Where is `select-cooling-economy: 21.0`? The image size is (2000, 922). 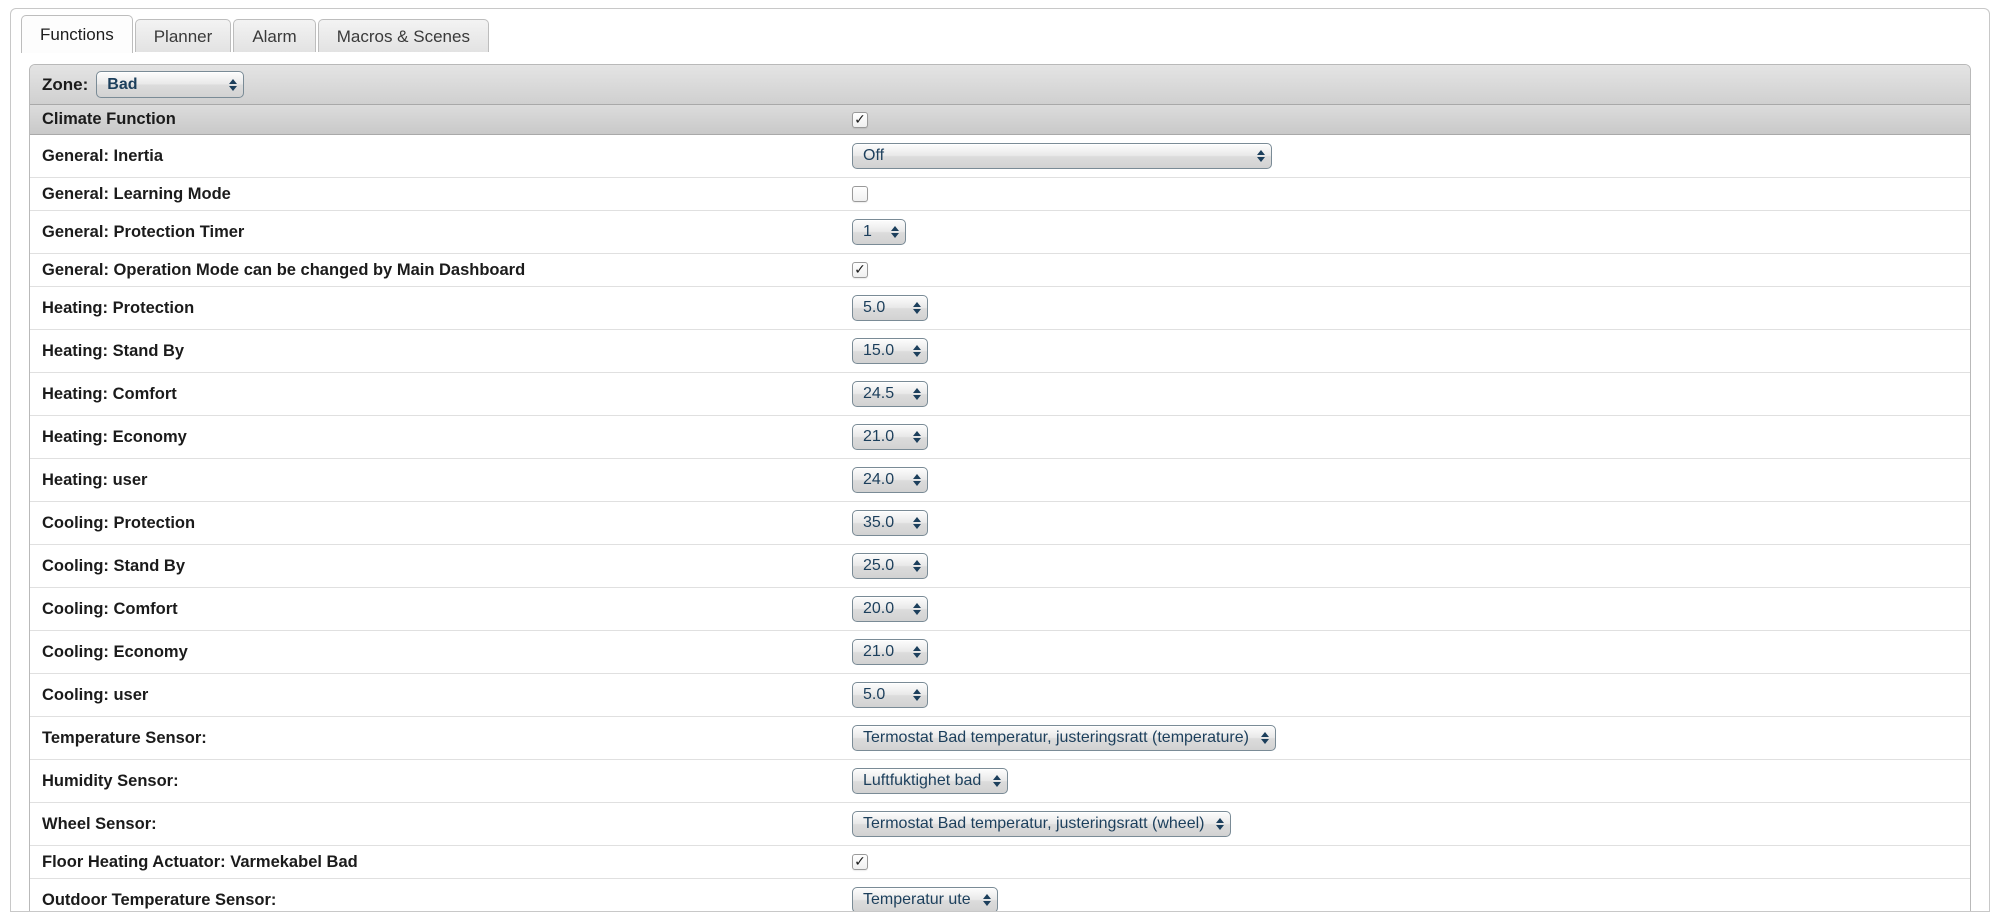
select-cooling-economy: 21.0 is located at coordinates (890, 652).